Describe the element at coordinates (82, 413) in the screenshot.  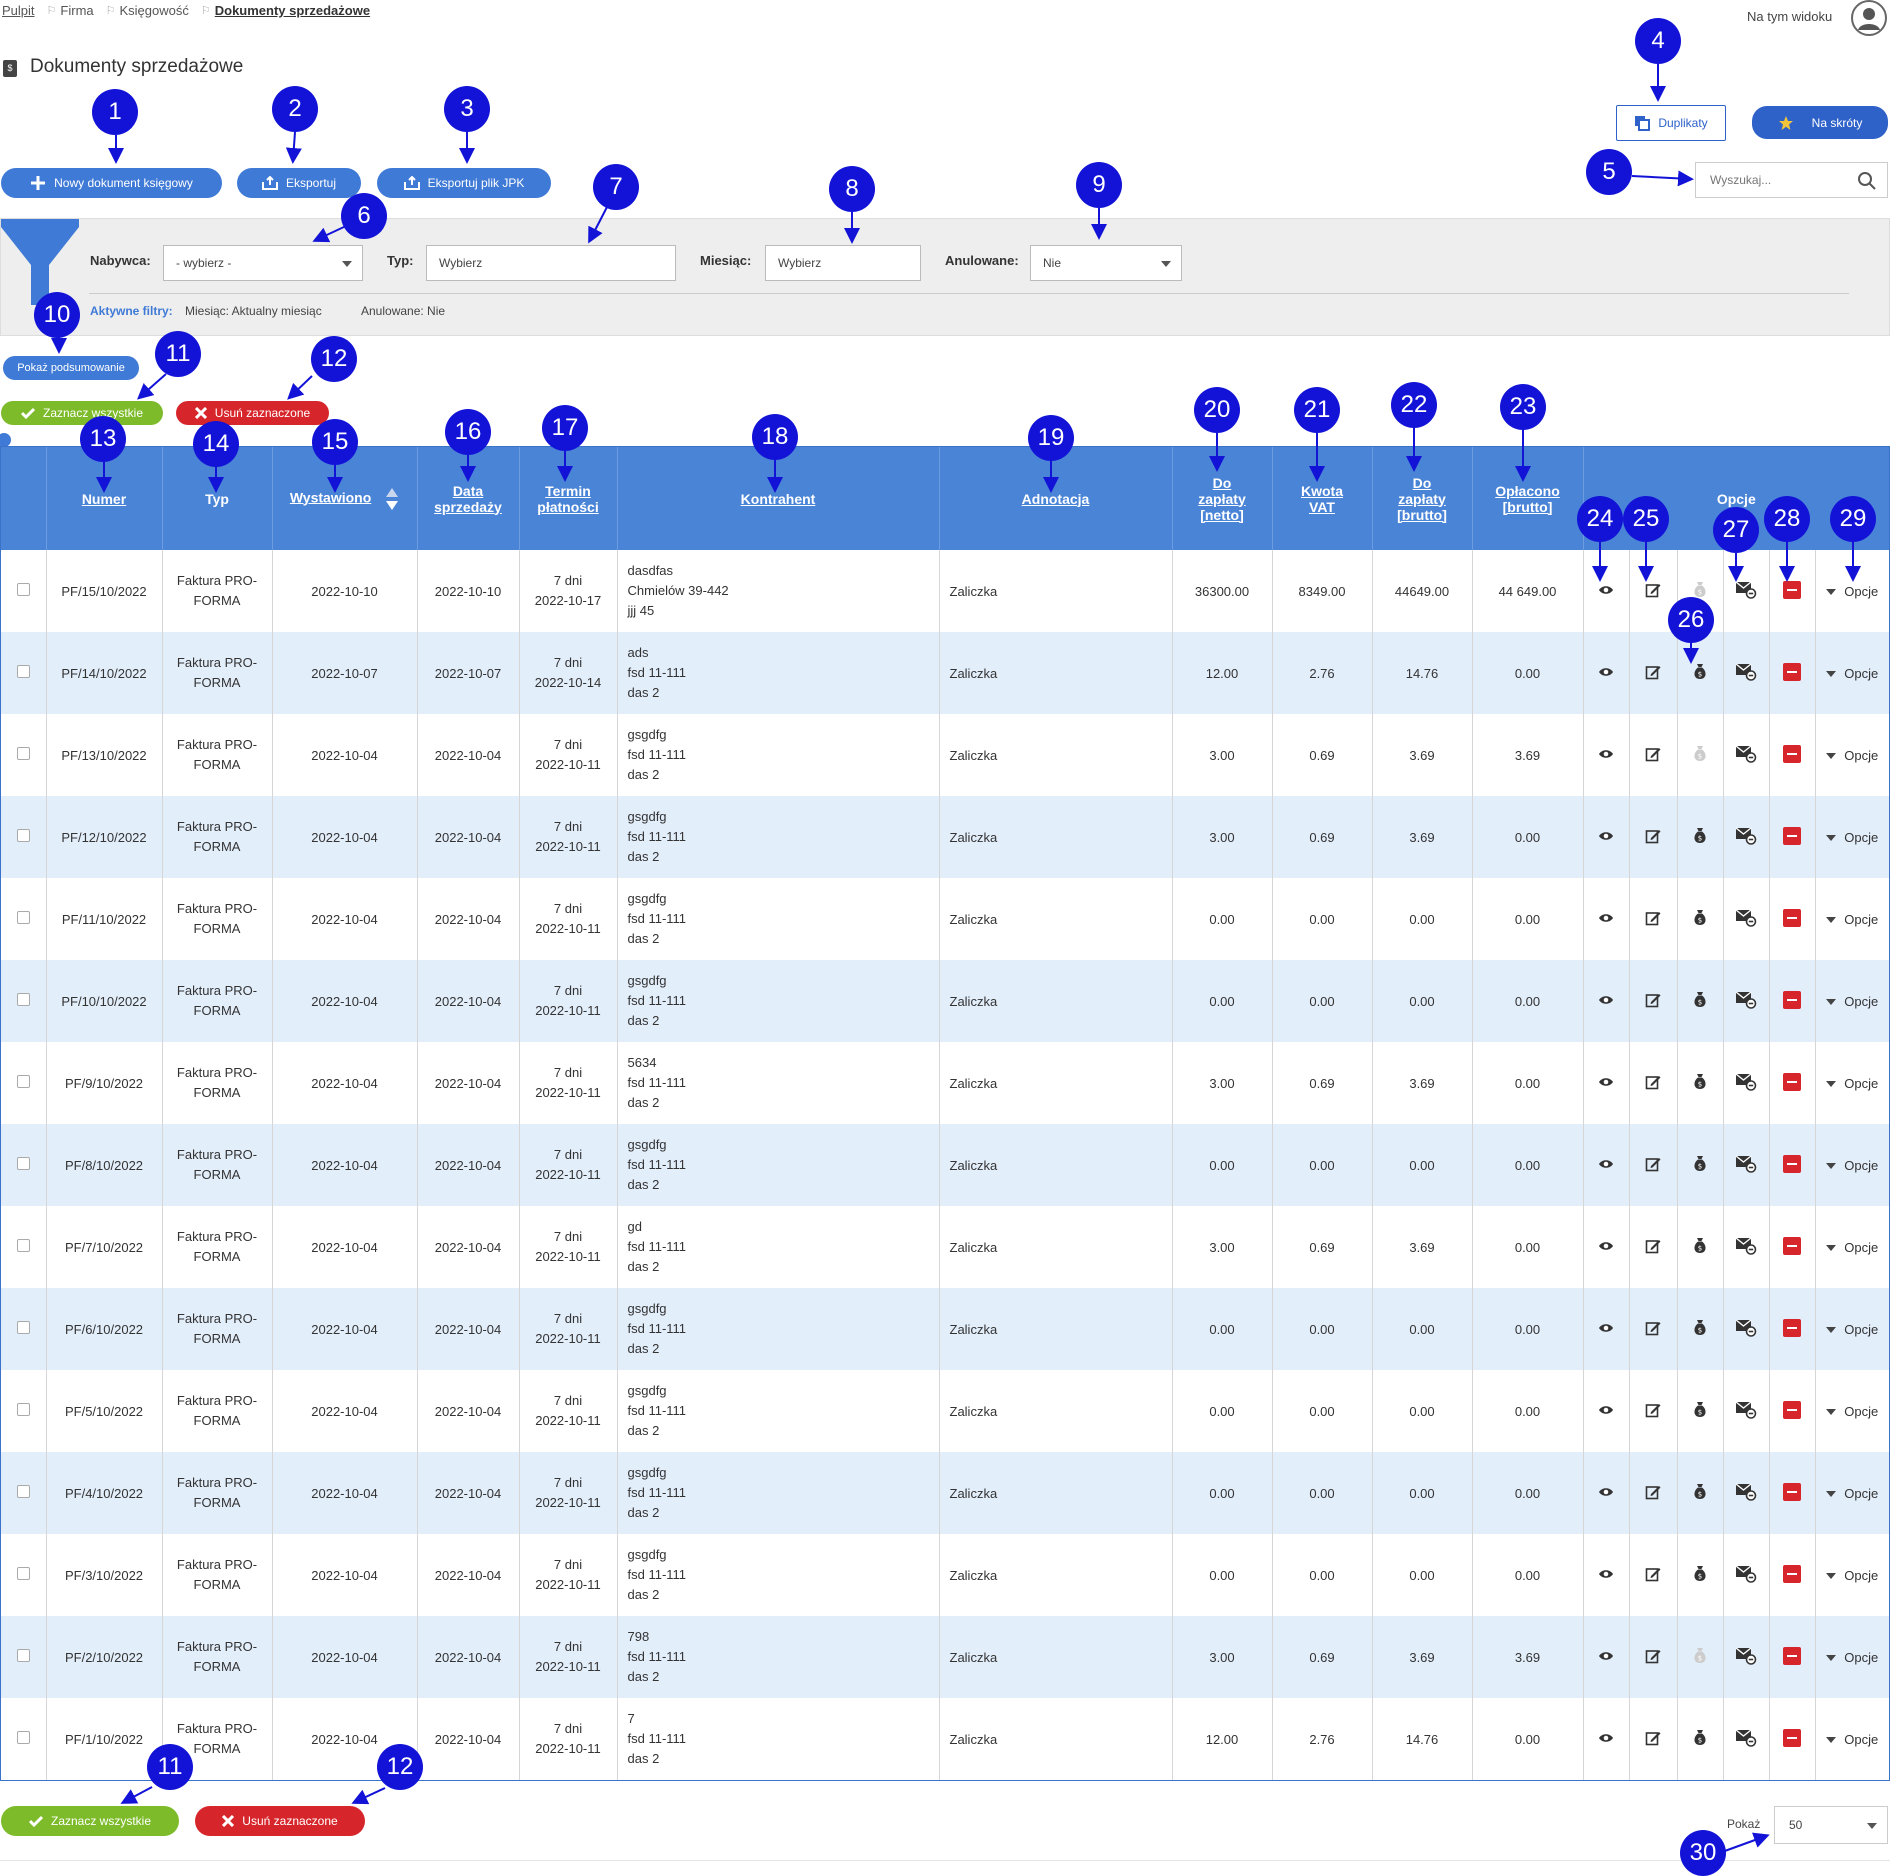
I see `select-all-button-top: Zaznacz wszystkie` at that location.